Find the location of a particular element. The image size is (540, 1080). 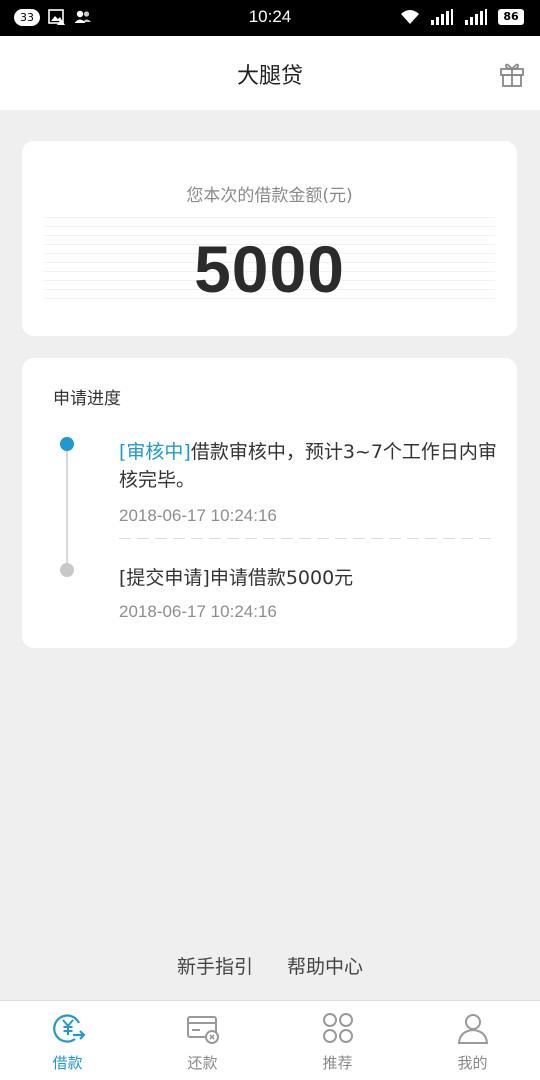

grid-icon is located at coordinates (337, 1028).